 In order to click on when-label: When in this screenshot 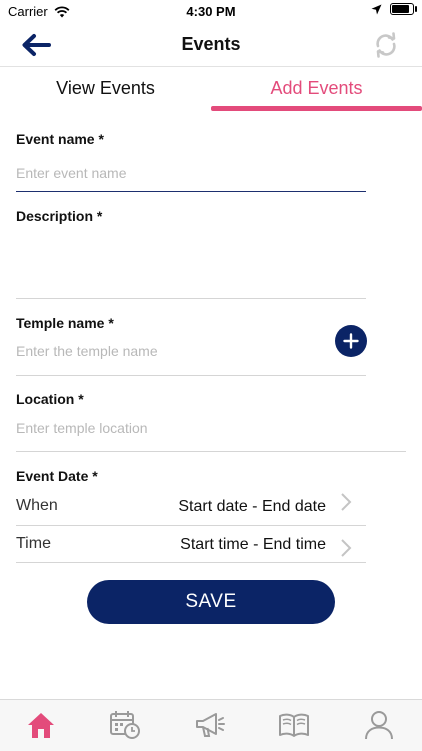, I will do `click(37, 505)`.